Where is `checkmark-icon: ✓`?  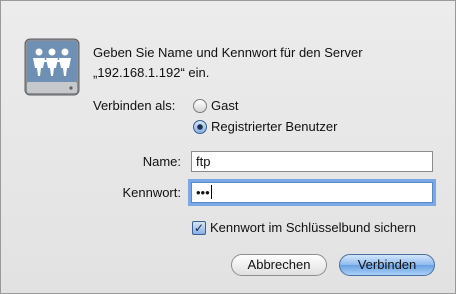
checkmark-icon: ✓ is located at coordinates (199, 228).